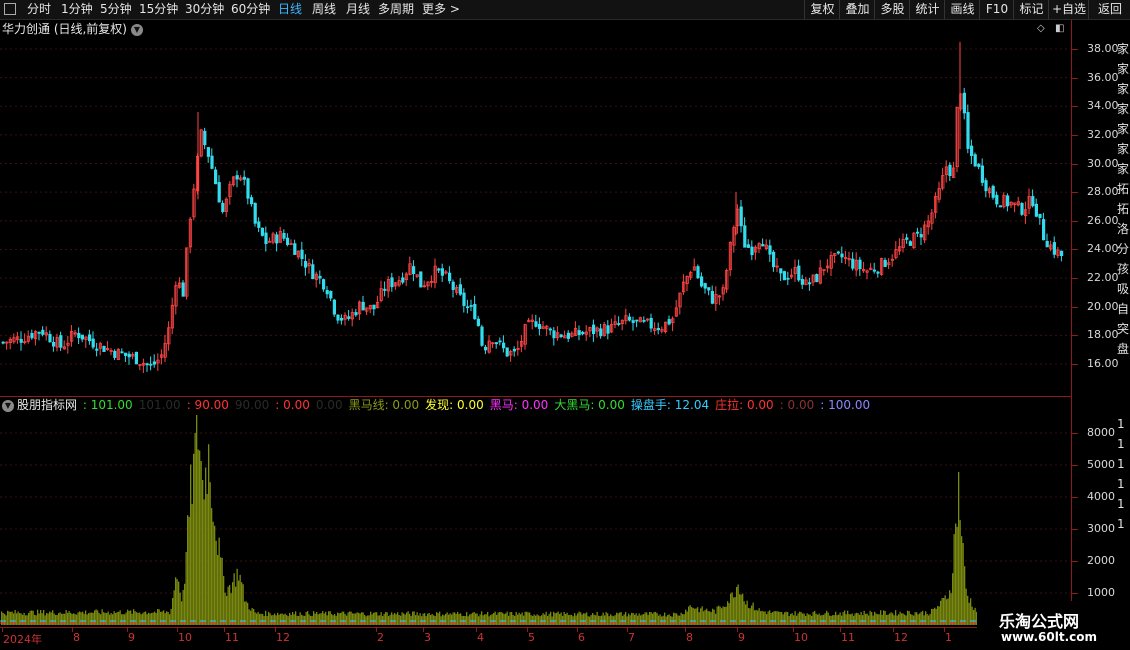 Image resolution: width=1130 pixels, height=650 pixels. Describe the element at coordinates (283, 637) in the screenshot. I see `x-axis-label: 12` at that location.